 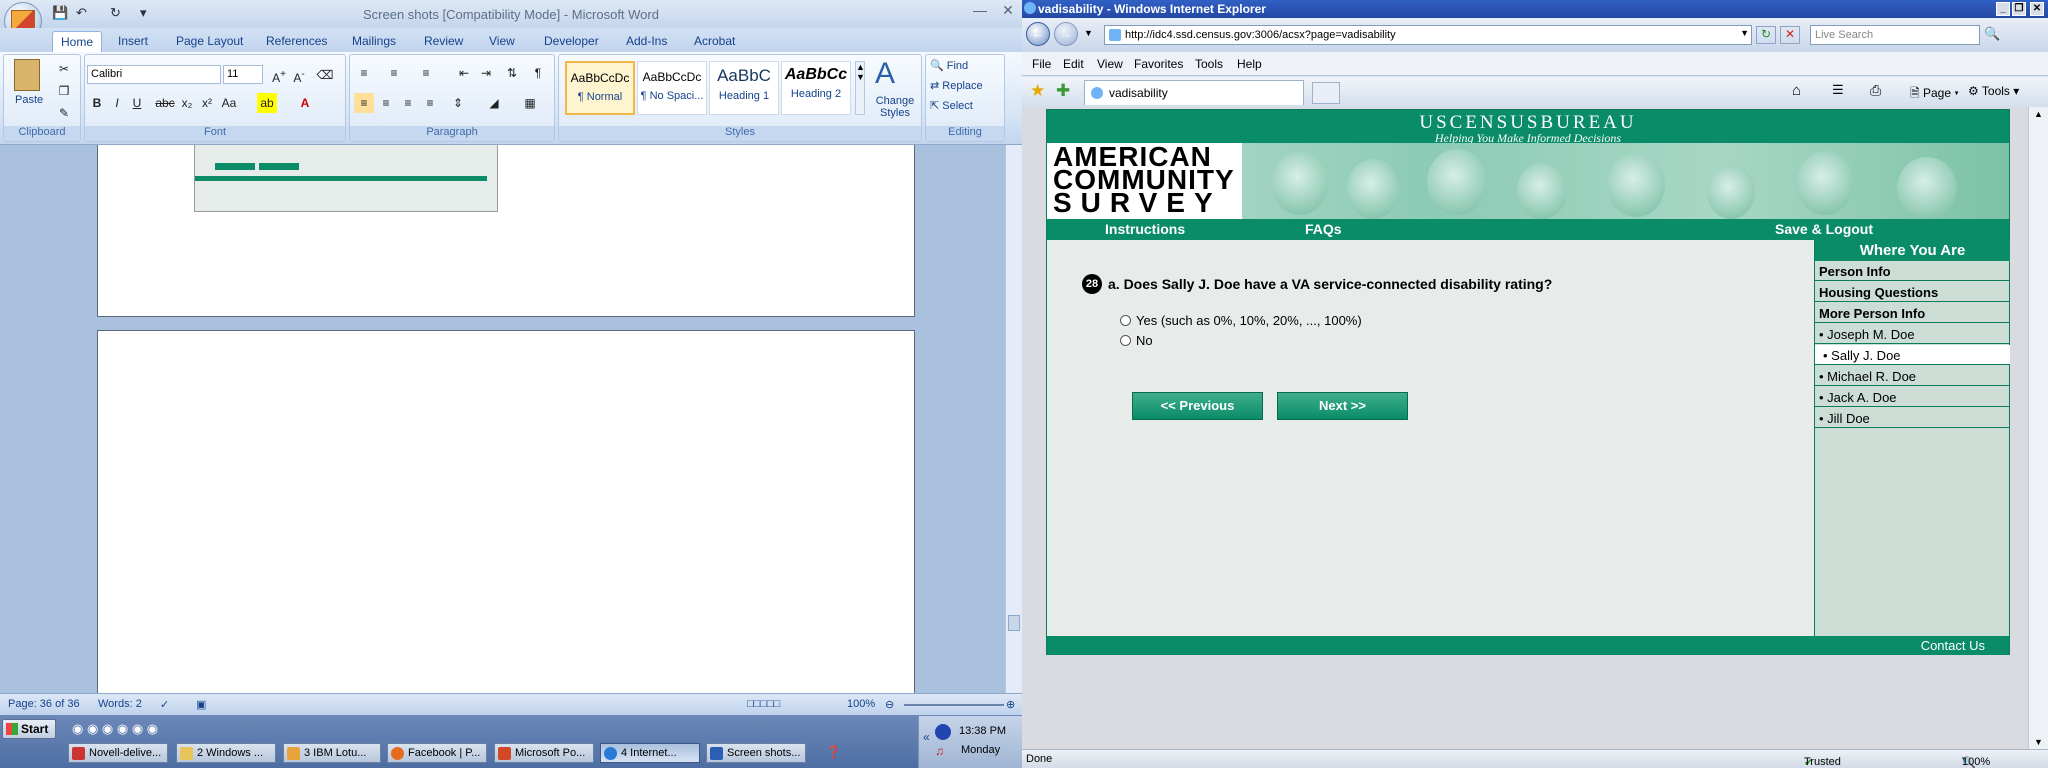 What do you see at coordinates (494, 103) in the screenshot?
I see `shading-icon: ◢` at bounding box center [494, 103].